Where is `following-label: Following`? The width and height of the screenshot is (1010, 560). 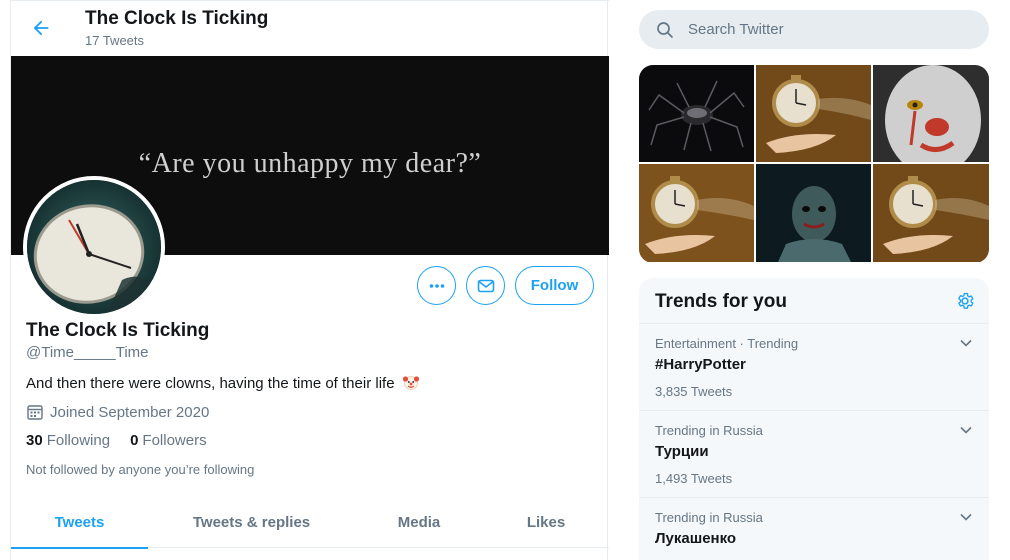
following-label: Following is located at coordinates (78, 440).